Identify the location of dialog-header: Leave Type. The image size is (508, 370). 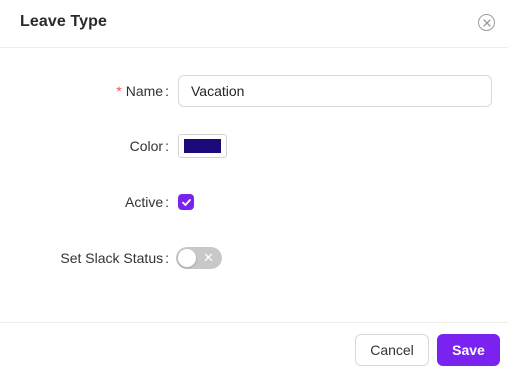
(254, 24).